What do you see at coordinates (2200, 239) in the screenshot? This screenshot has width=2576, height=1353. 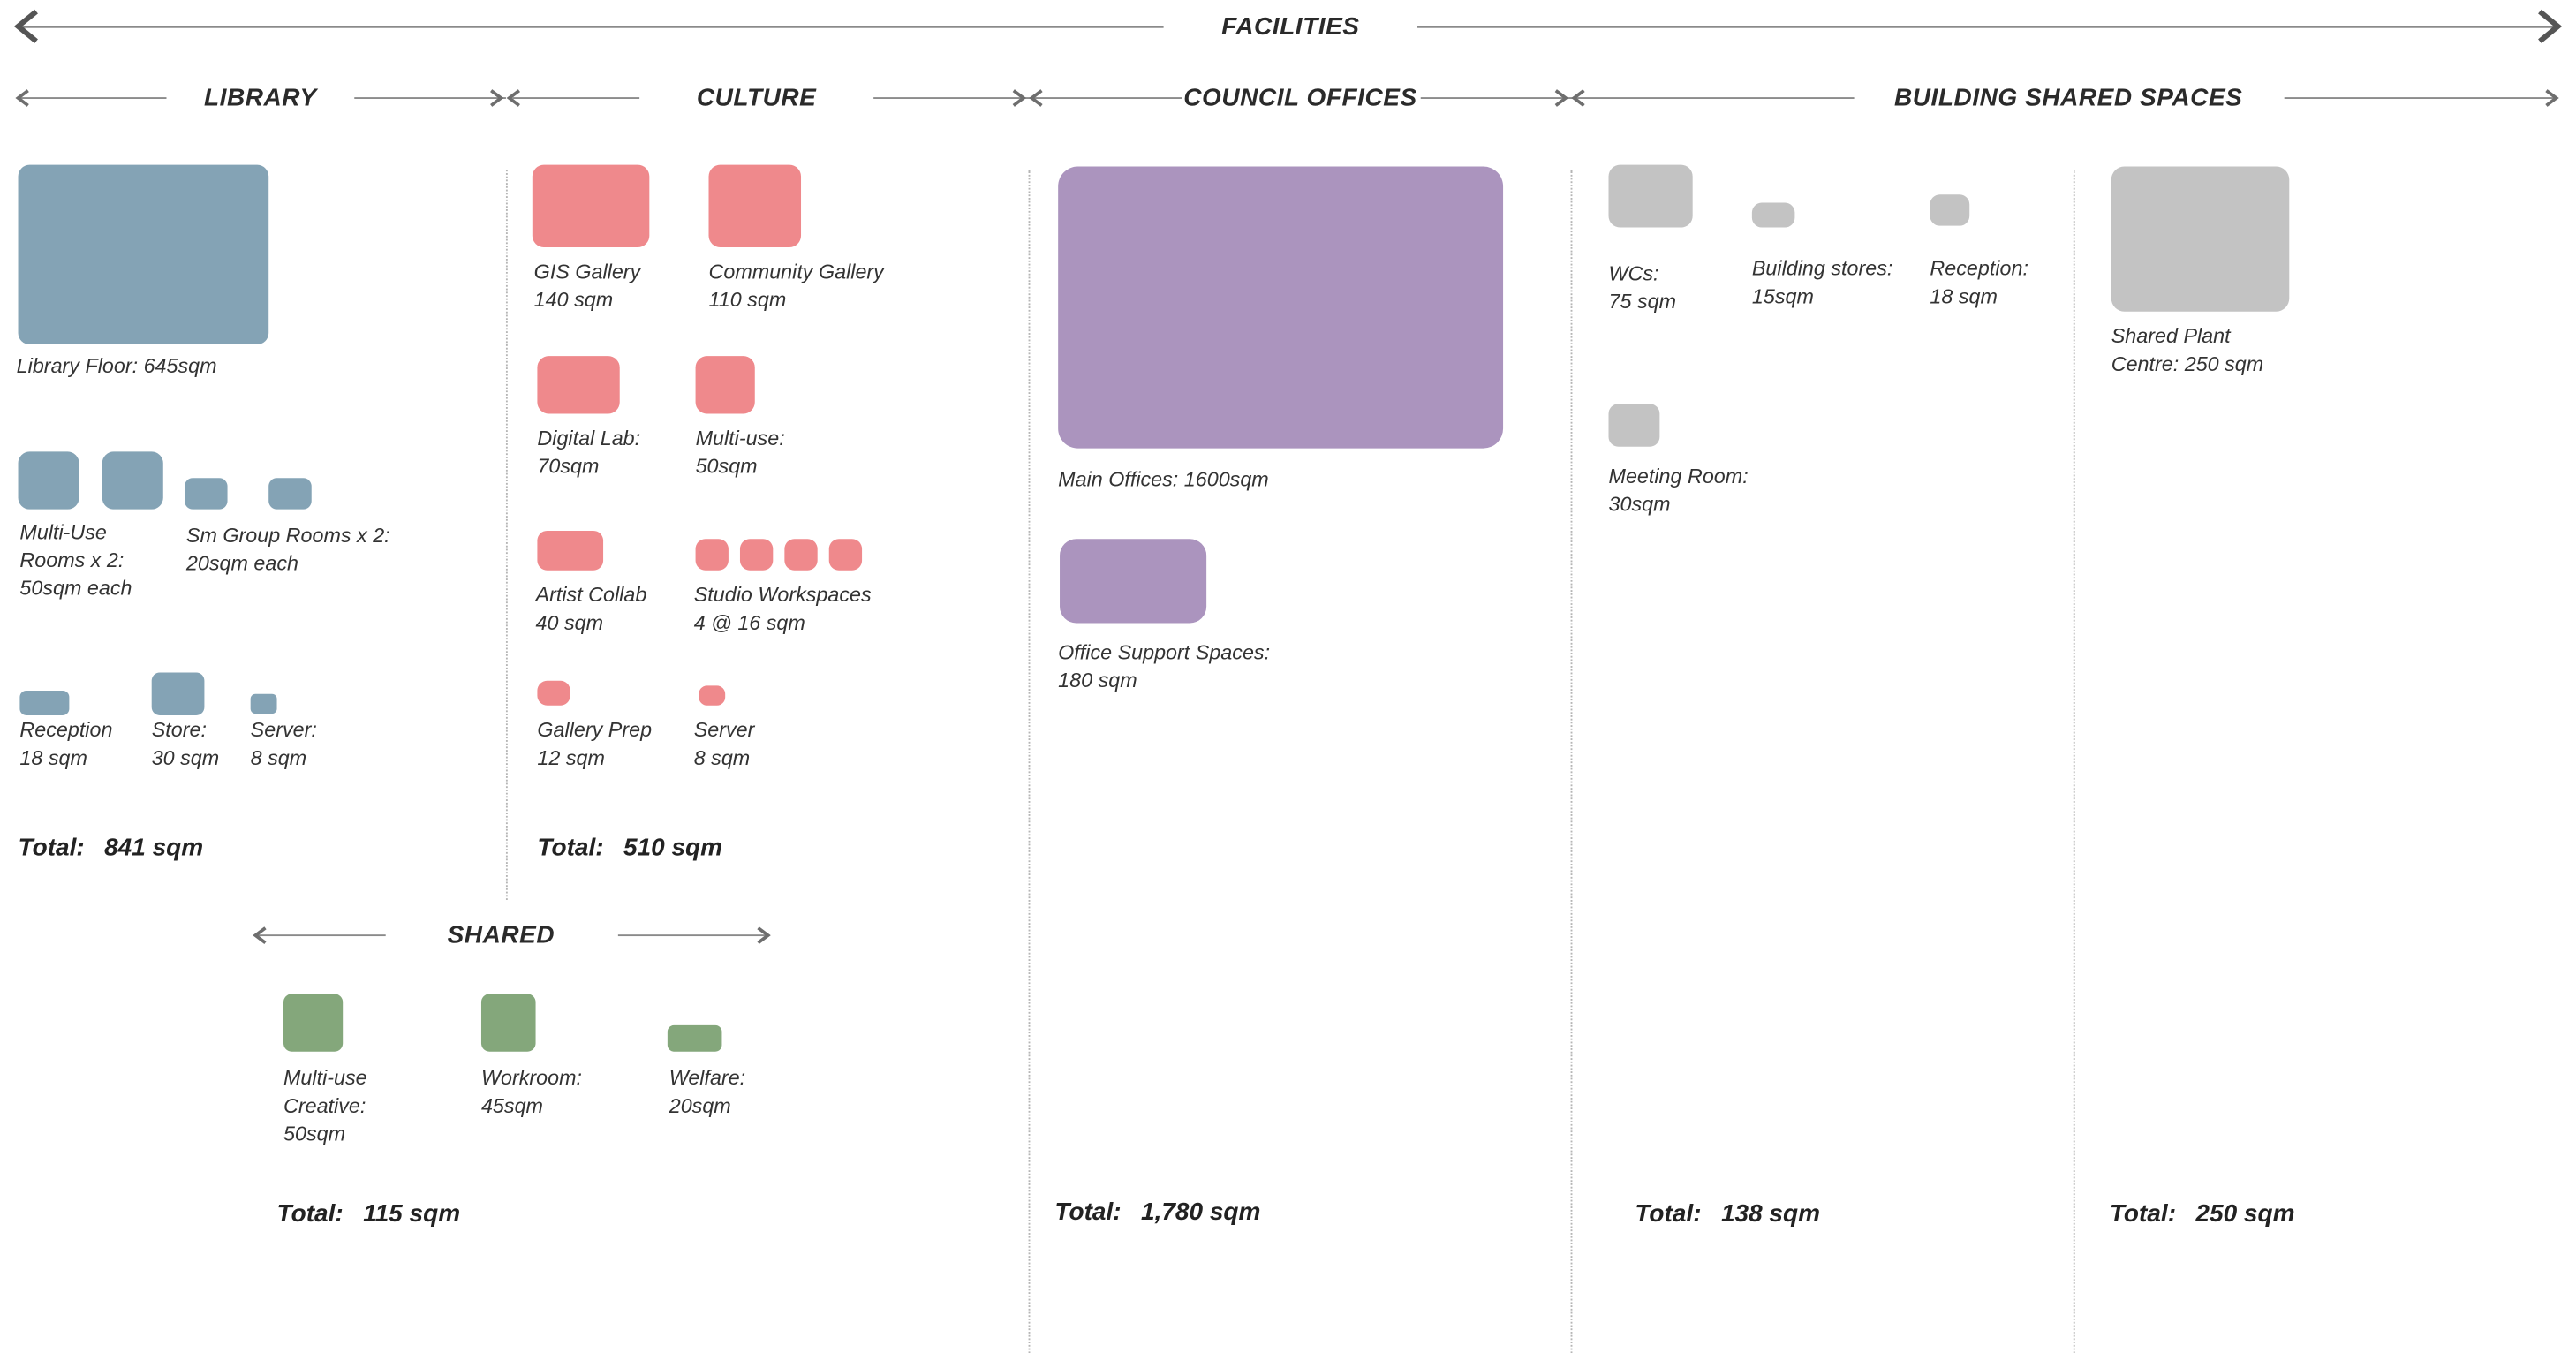 I see `building-plant-centre-block` at bounding box center [2200, 239].